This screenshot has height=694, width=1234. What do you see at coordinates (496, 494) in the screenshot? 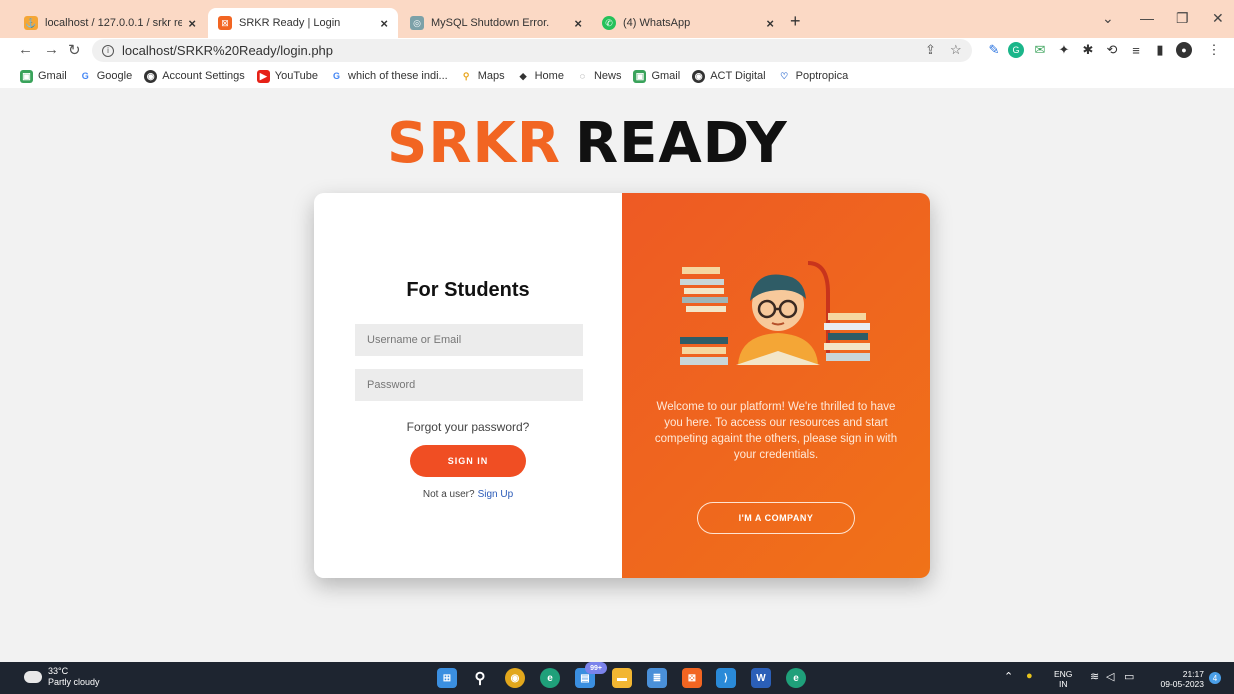
I see `sign-up-link: Sign Up` at bounding box center [496, 494].